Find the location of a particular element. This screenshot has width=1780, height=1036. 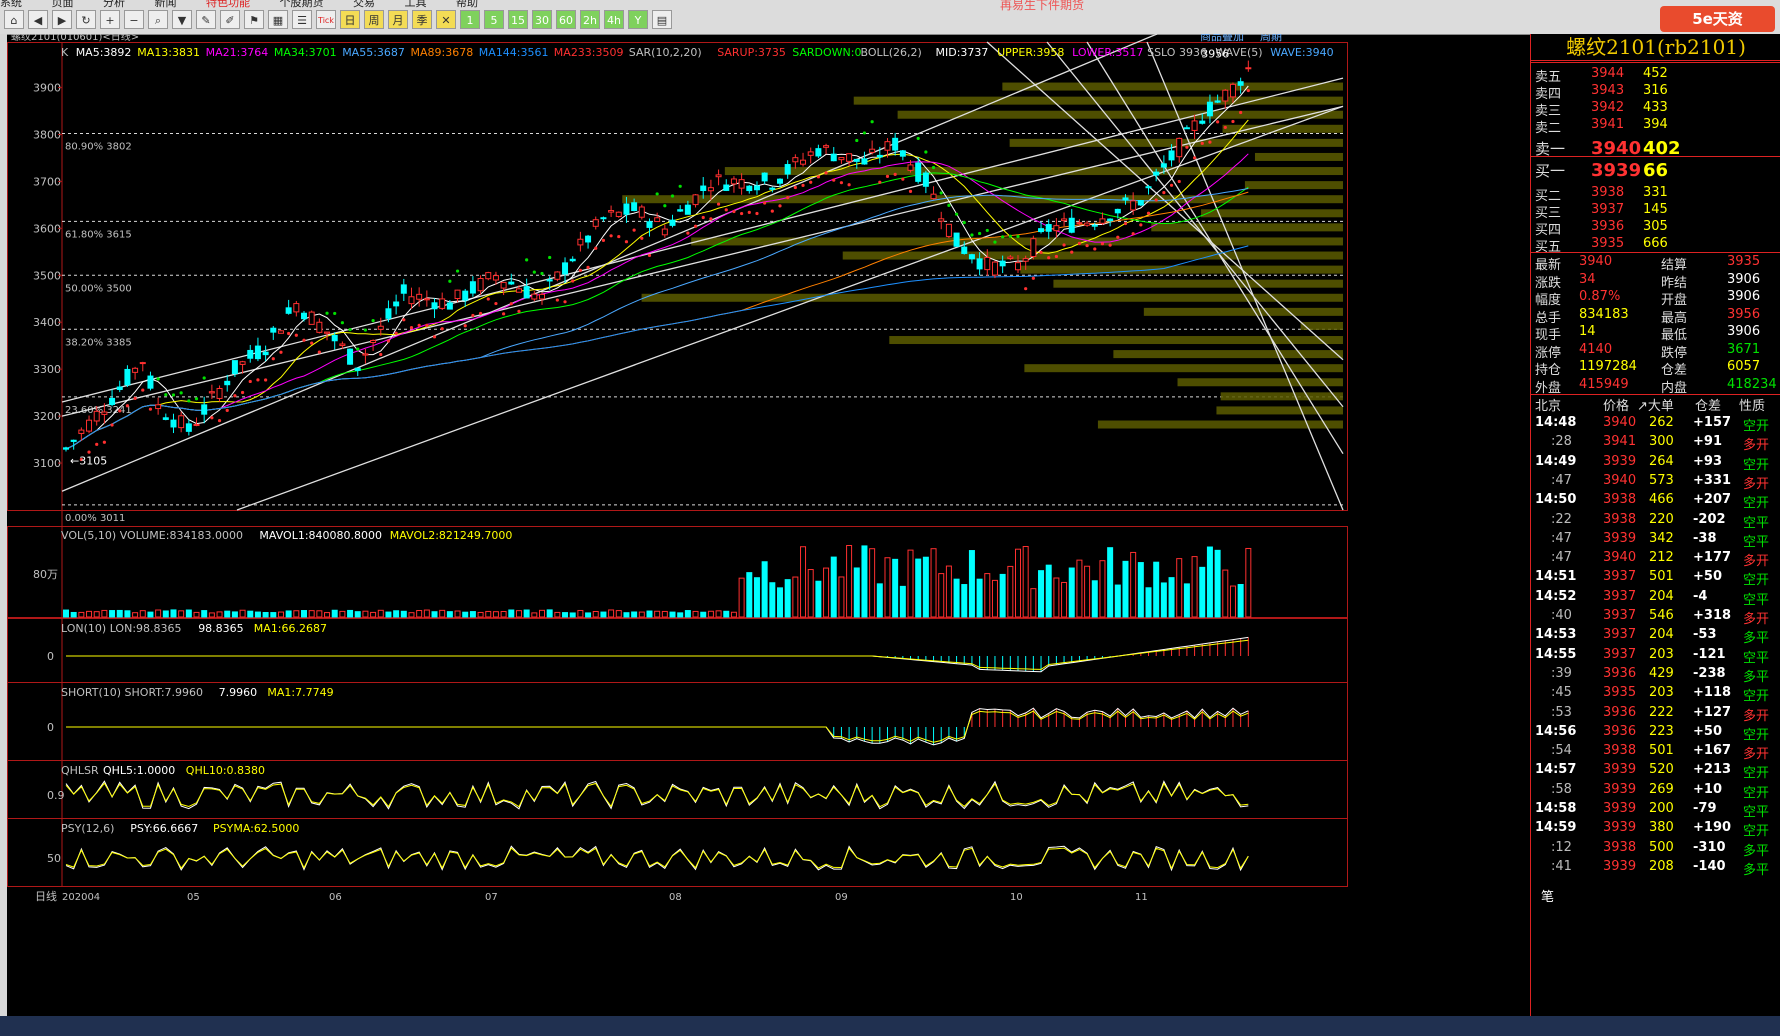

indicator-axis-label: 0 is located at coordinates (50, 727).